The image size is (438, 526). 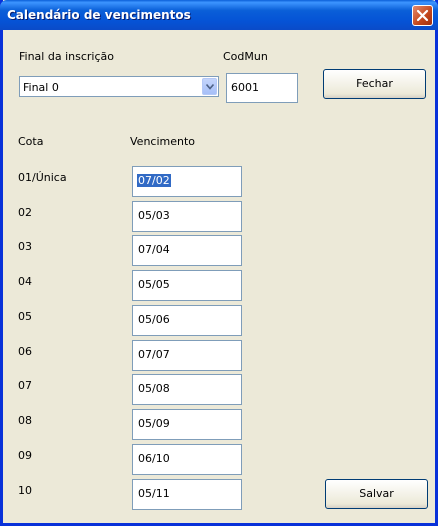 I want to click on vencimento-value-5: 05/06, so click(x=154, y=319).